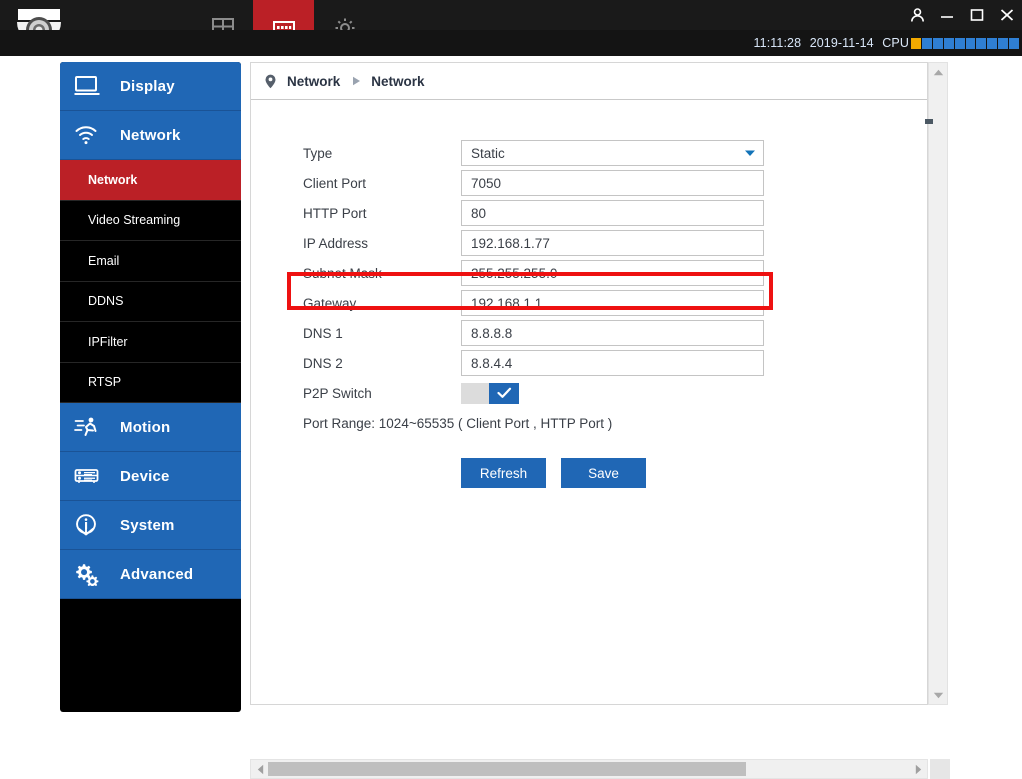  Describe the element at coordinates (260, 769) in the screenshot. I see `triangle-left-icon` at that location.